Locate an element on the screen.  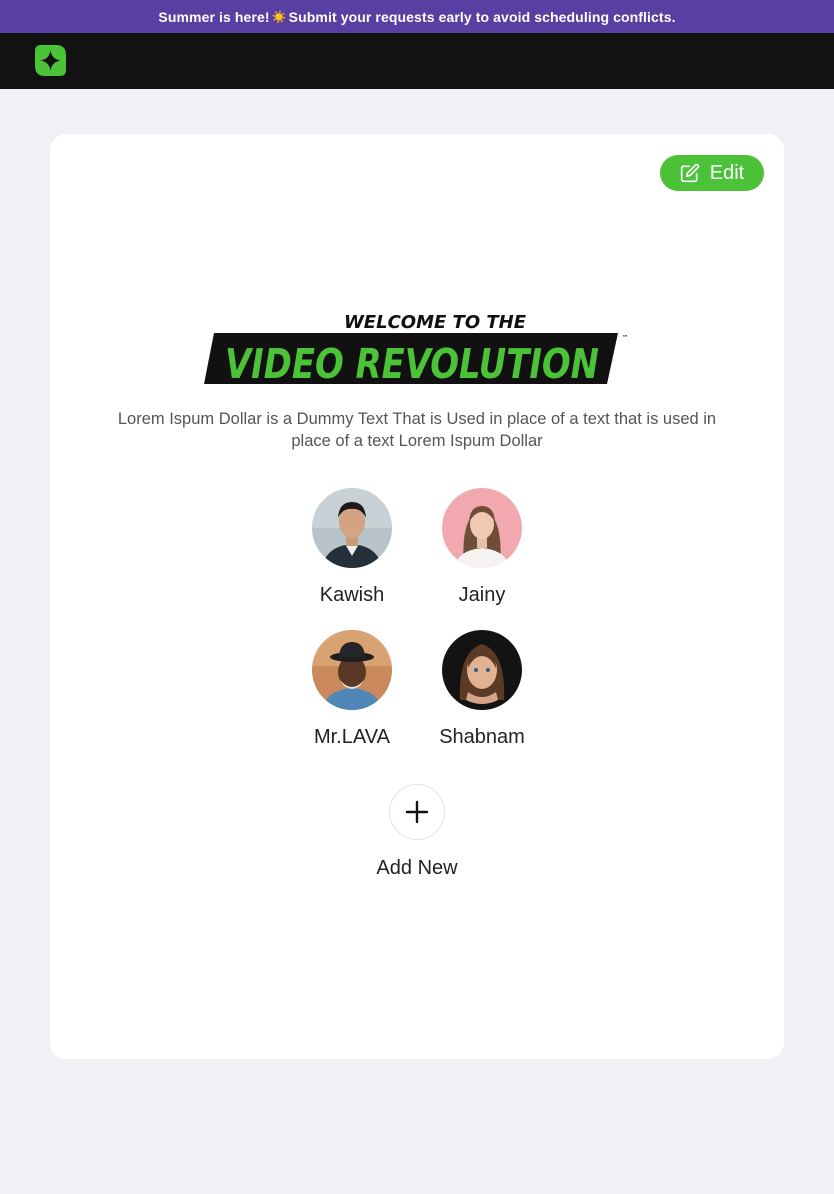
hero-line2: VIDEO REVOLUTION is located at coordinates (412, 364).